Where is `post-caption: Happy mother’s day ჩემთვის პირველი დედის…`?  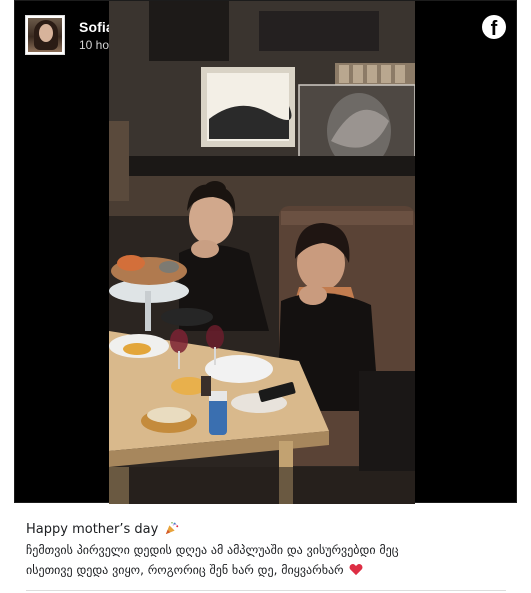 post-caption: Happy mother’s day ჩემთვის პირველი დედის… is located at coordinates (266, 550).